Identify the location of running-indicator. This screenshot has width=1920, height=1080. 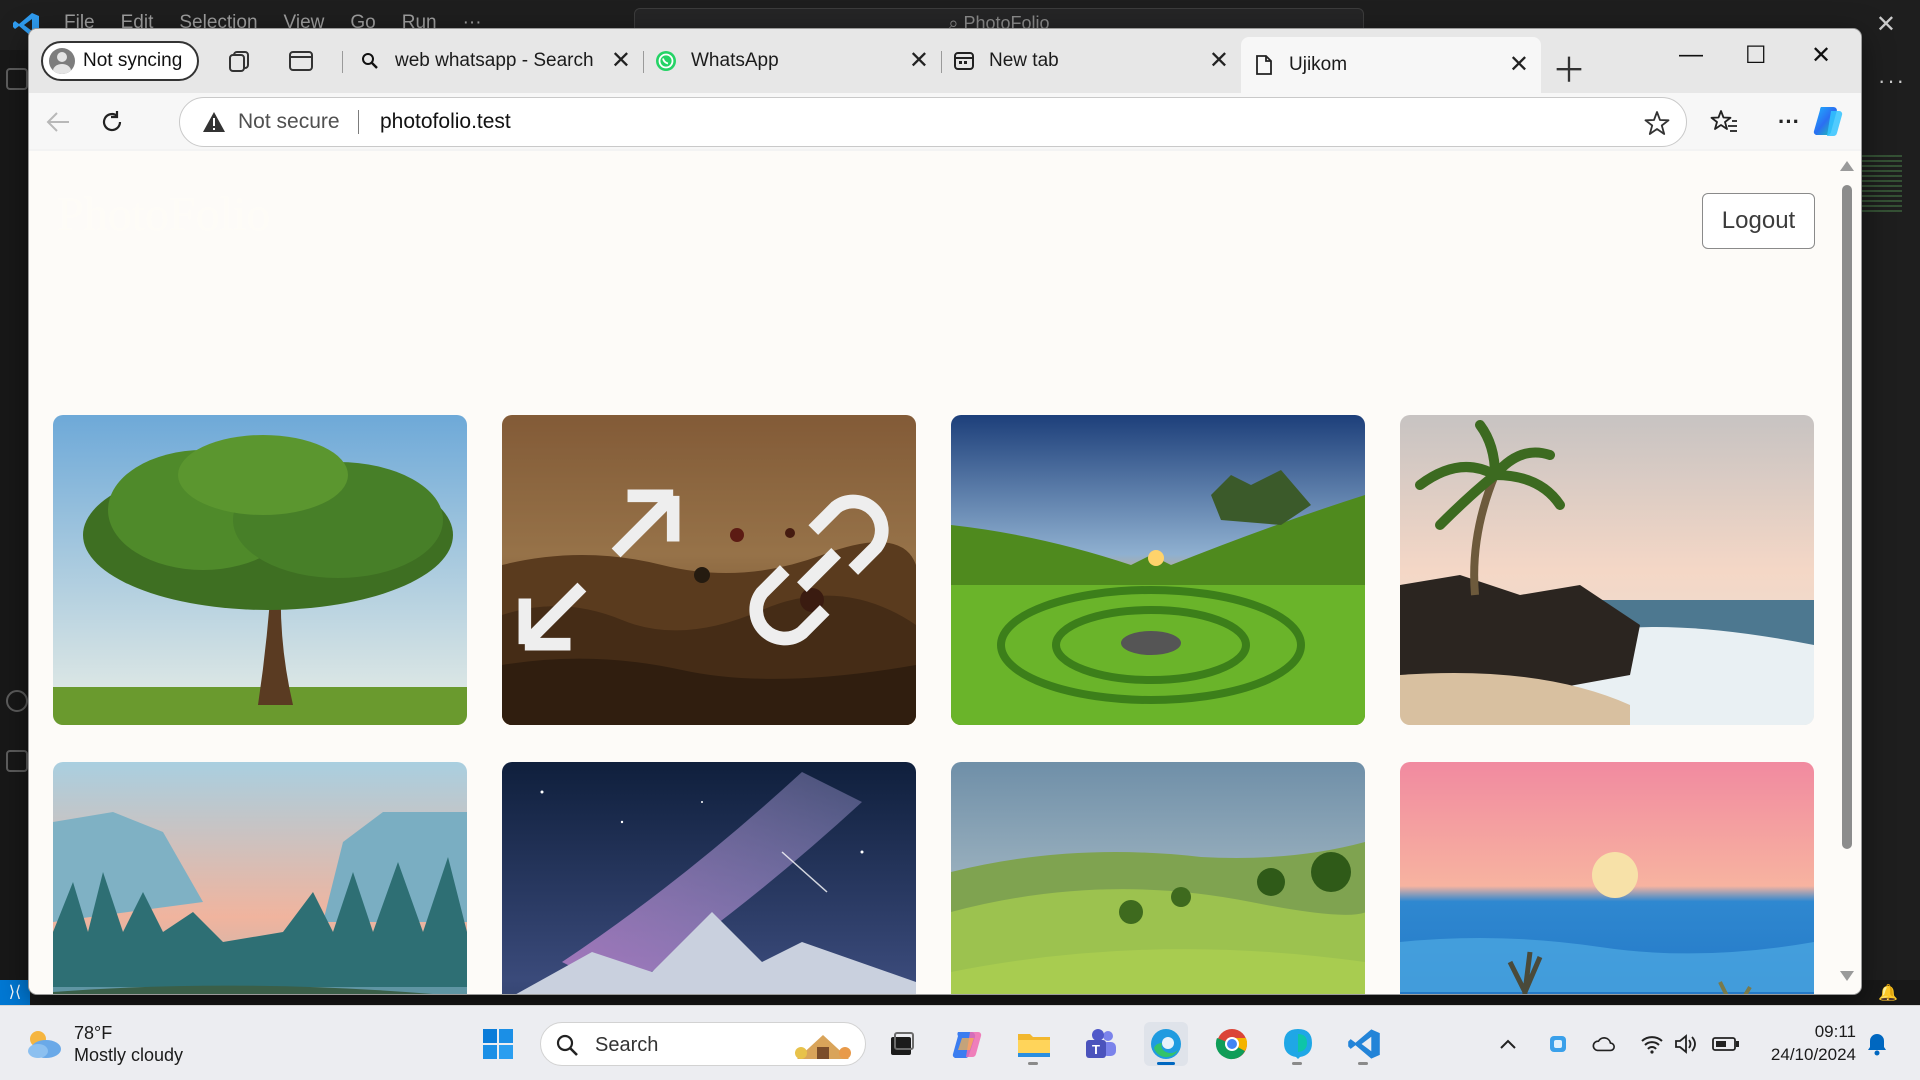
(1297, 1063).